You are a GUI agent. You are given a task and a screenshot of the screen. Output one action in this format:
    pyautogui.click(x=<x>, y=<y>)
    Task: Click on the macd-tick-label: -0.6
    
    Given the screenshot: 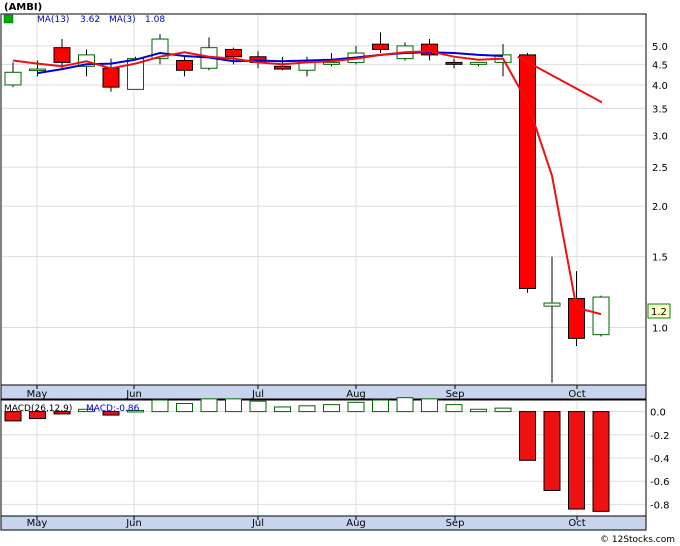 What is the action you would take?
    pyautogui.click(x=660, y=482)
    